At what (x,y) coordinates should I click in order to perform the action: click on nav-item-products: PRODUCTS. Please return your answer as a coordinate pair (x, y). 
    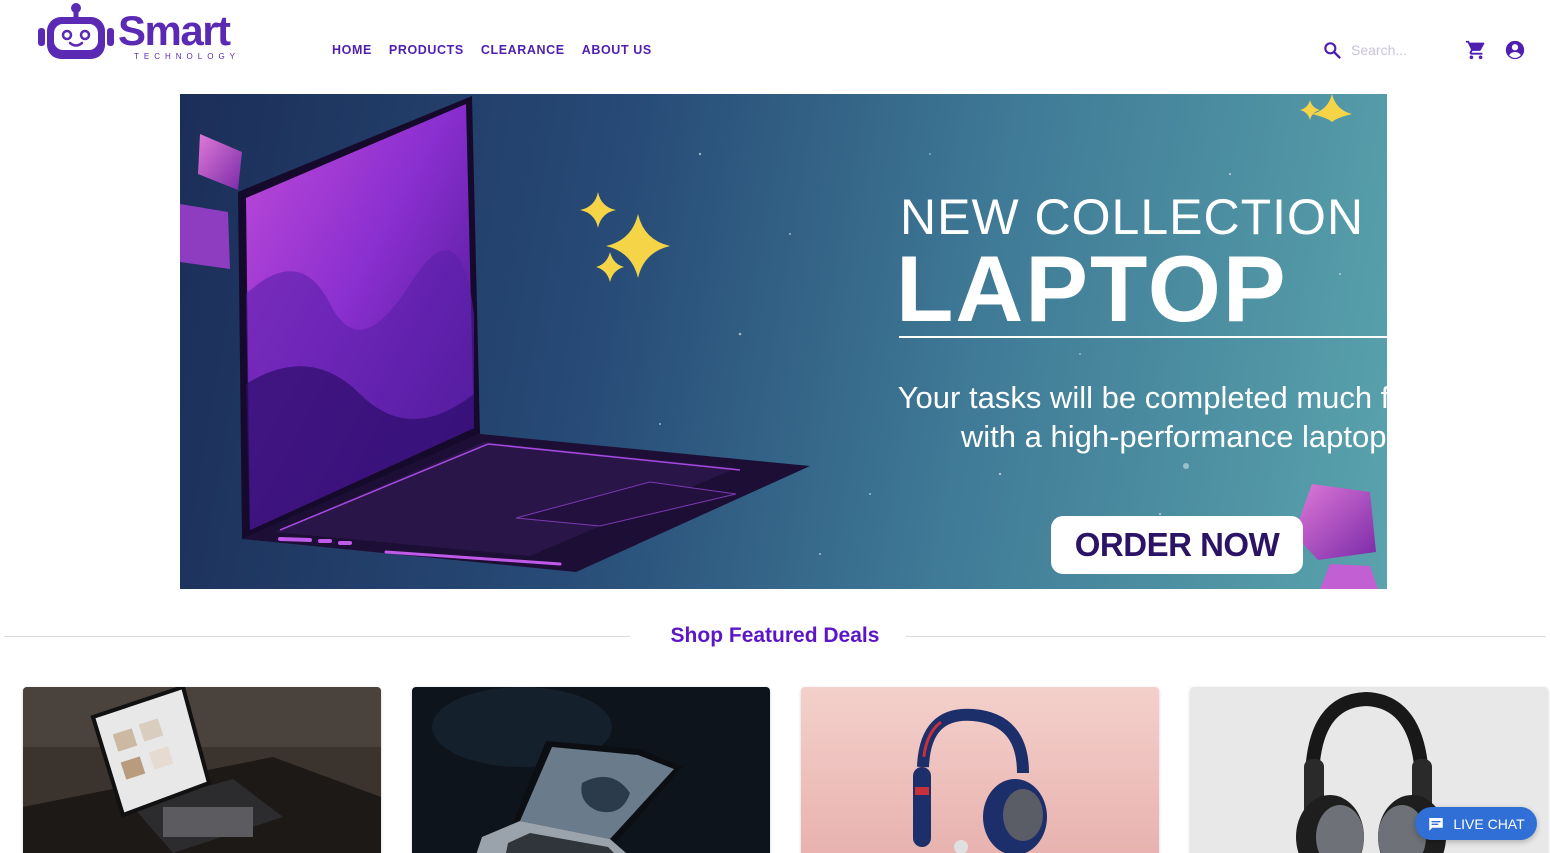
    Looking at the image, I should click on (426, 50).